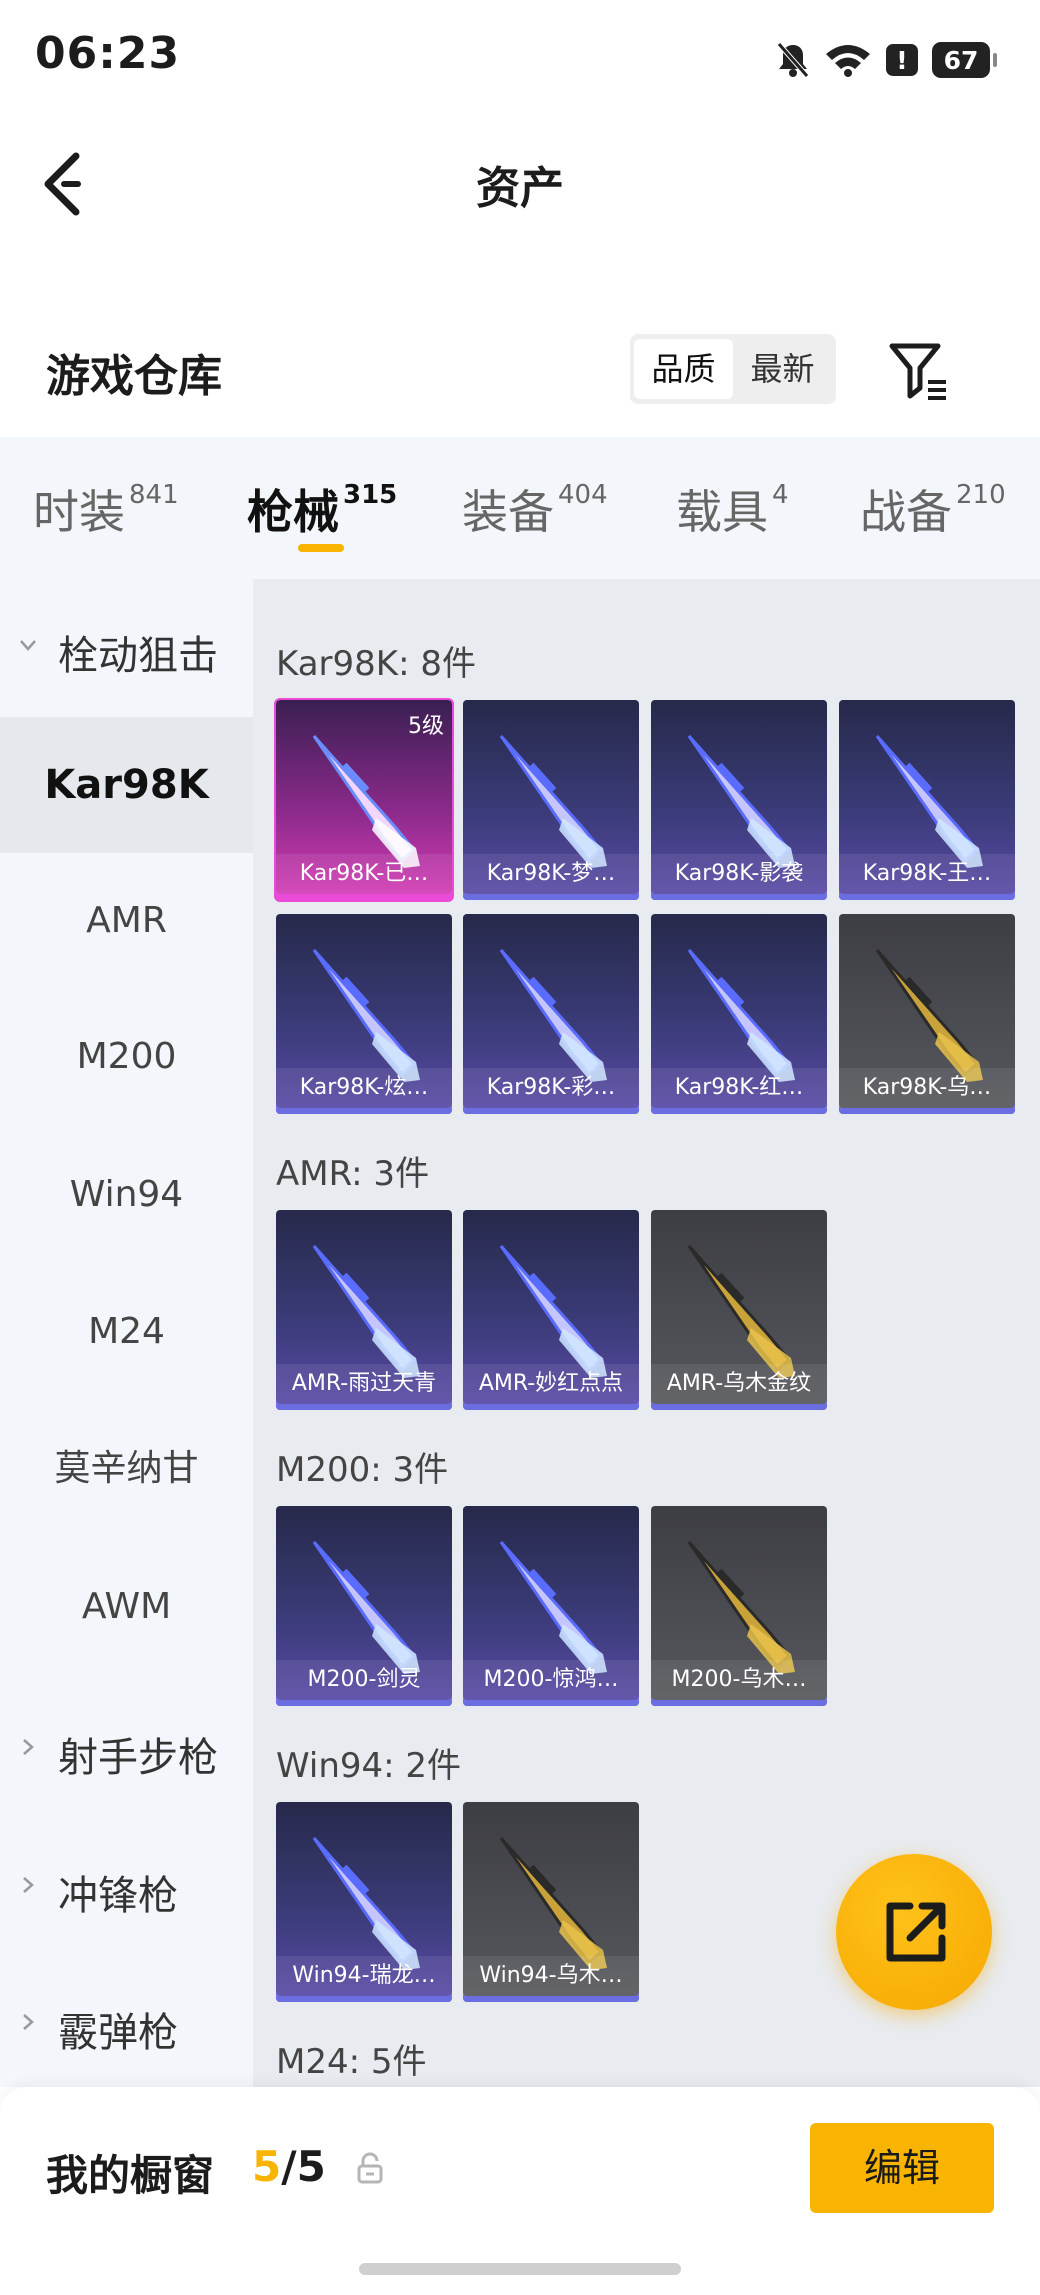  What do you see at coordinates (739, 1384) in the screenshot?
I see `weapon-card-name: AMR-乌木金纹` at bounding box center [739, 1384].